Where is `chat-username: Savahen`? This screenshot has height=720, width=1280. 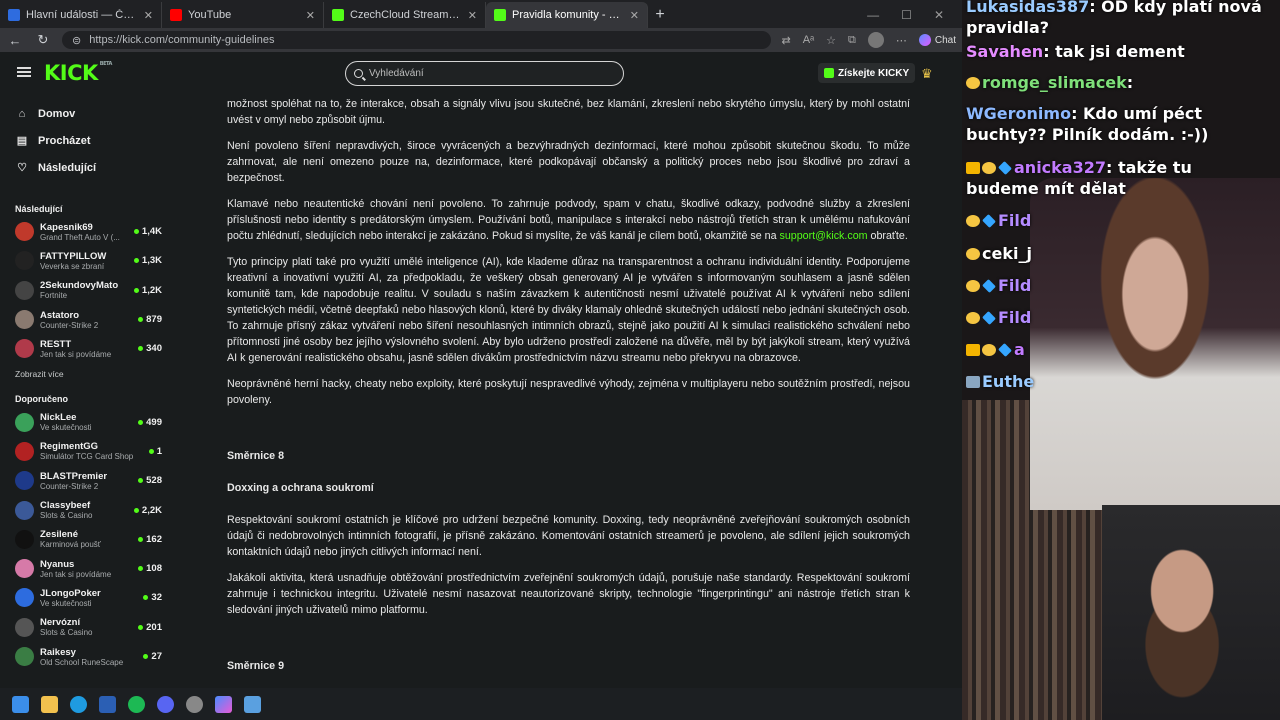
chat-username: Savahen is located at coordinates (1004, 51).